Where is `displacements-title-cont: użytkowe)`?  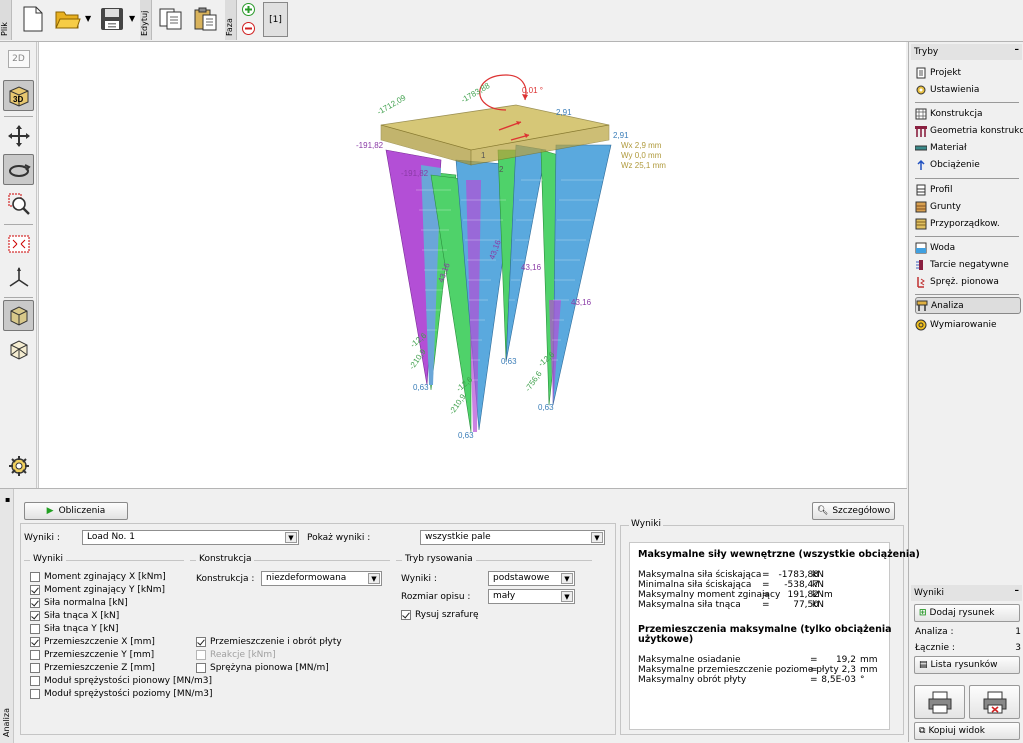
displacements-title-cont: użytkowe) is located at coordinates (666, 639).